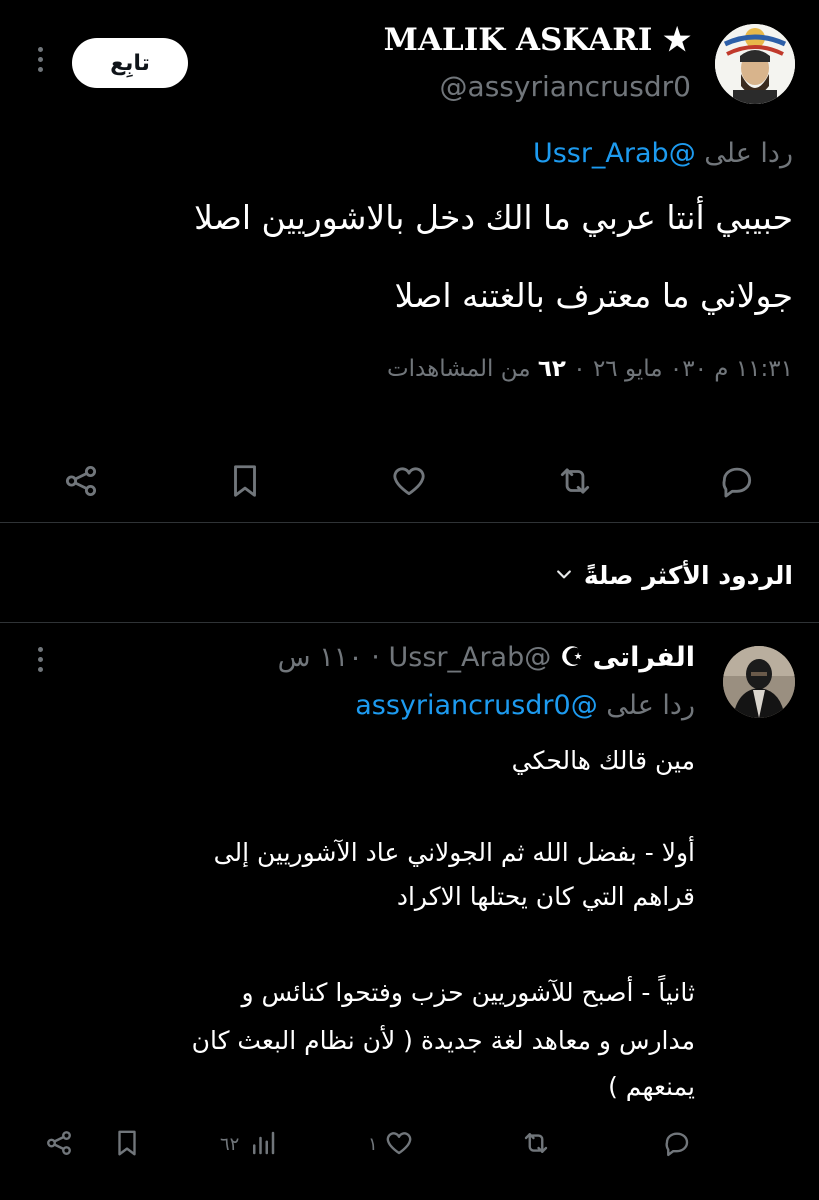 The height and width of the screenshot is (1200, 819). Describe the element at coordinates (614, 153) in the screenshot. I see `reply-to-link: @Ussr_Arab` at that location.